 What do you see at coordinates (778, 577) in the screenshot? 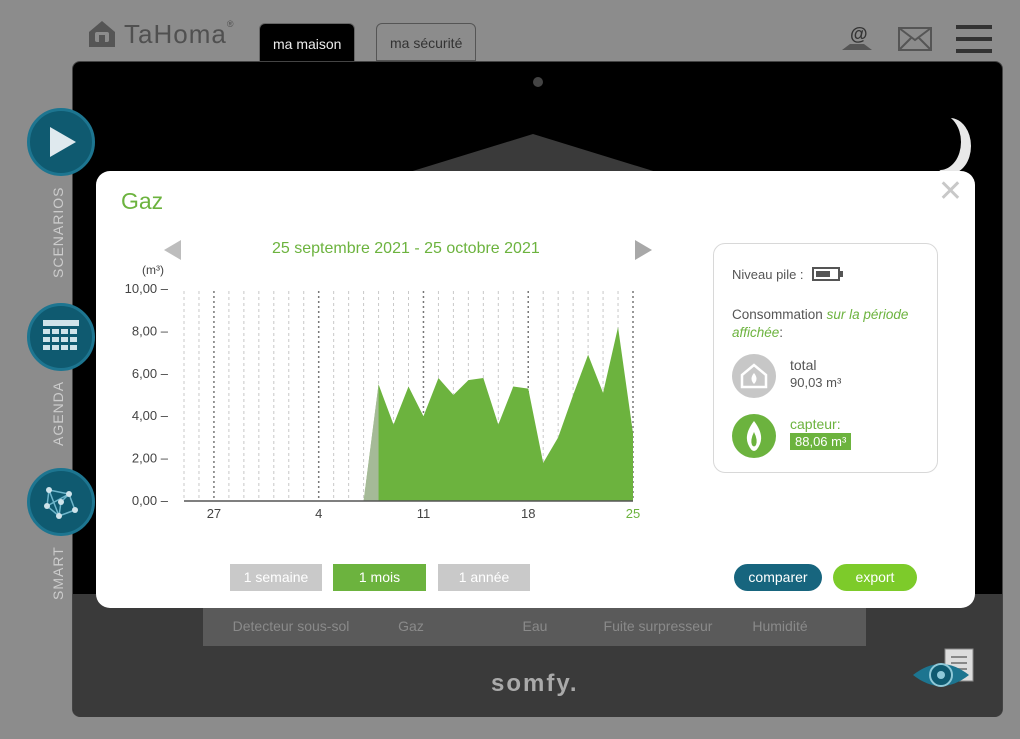
I see `compare-button: comparer` at bounding box center [778, 577].